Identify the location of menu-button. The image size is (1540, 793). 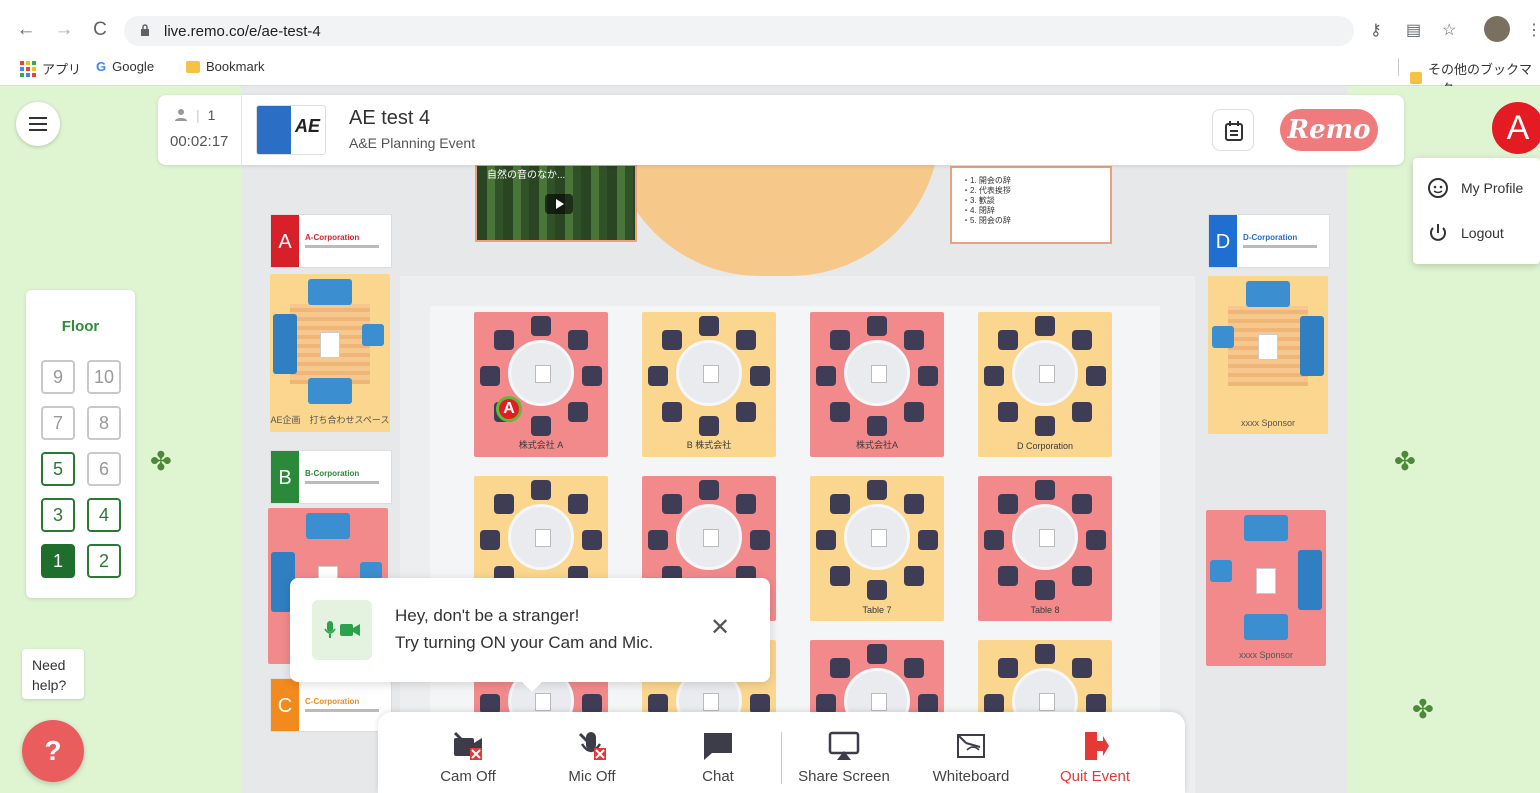
(38, 124).